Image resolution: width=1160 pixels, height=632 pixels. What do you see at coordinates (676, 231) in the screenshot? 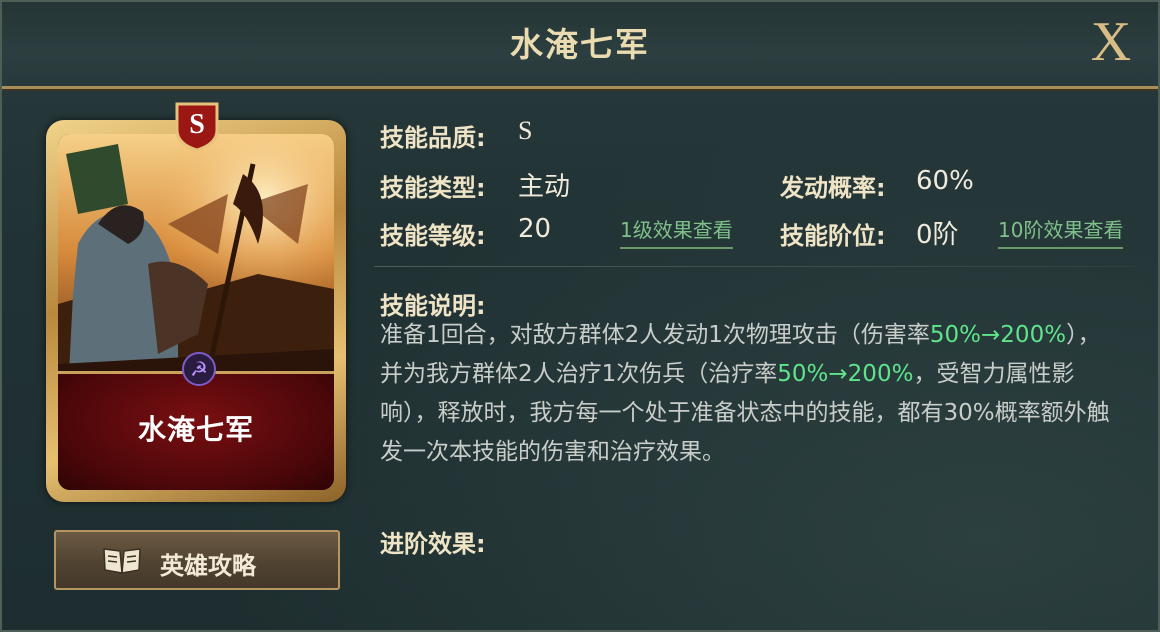
I see `level-effect-link: 1级效果查看` at bounding box center [676, 231].